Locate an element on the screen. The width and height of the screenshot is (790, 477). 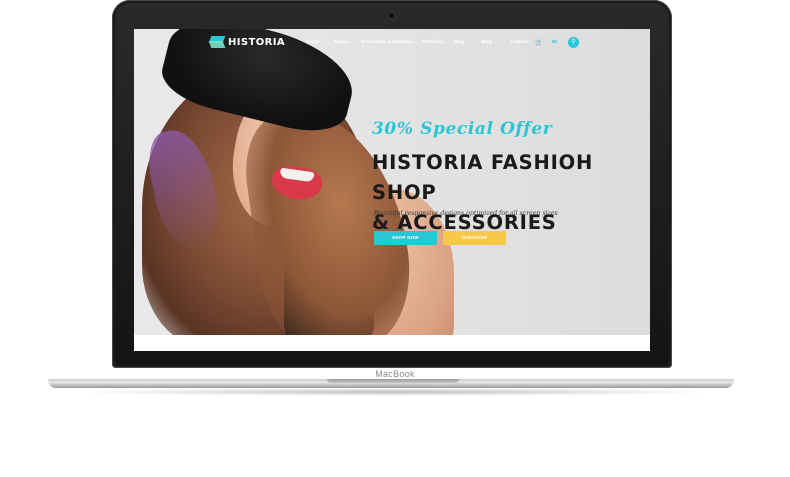
site-logo: HISTORIA is located at coordinates (246, 42).